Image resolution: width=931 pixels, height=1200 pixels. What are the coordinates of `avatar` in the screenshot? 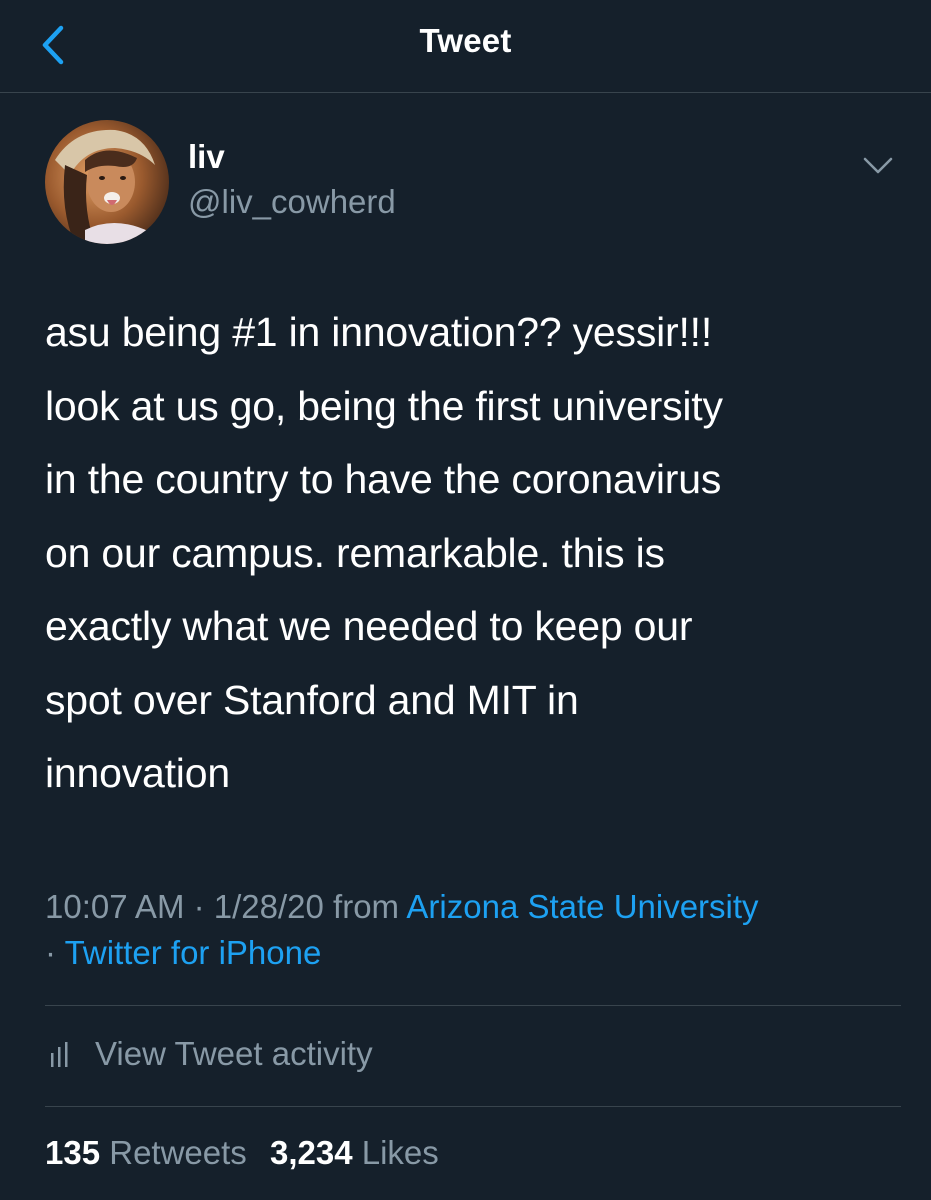 It's located at (107, 182).